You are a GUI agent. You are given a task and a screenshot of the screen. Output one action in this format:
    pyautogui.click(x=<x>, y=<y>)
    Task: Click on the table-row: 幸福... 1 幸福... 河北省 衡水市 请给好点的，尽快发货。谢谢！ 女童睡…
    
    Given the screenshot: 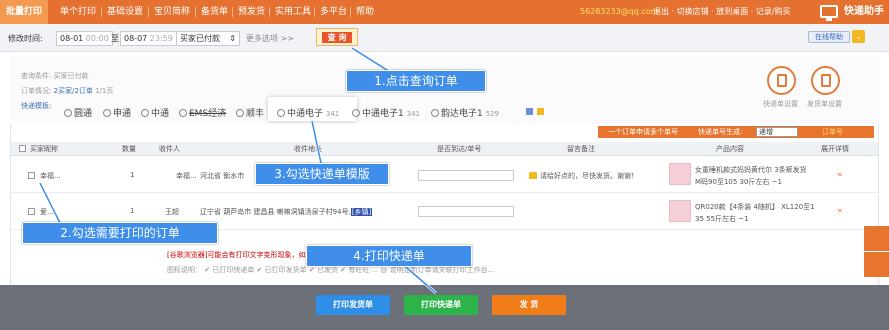 What is the action you would take?
    pyautogui.click(x=444, y=175)
    